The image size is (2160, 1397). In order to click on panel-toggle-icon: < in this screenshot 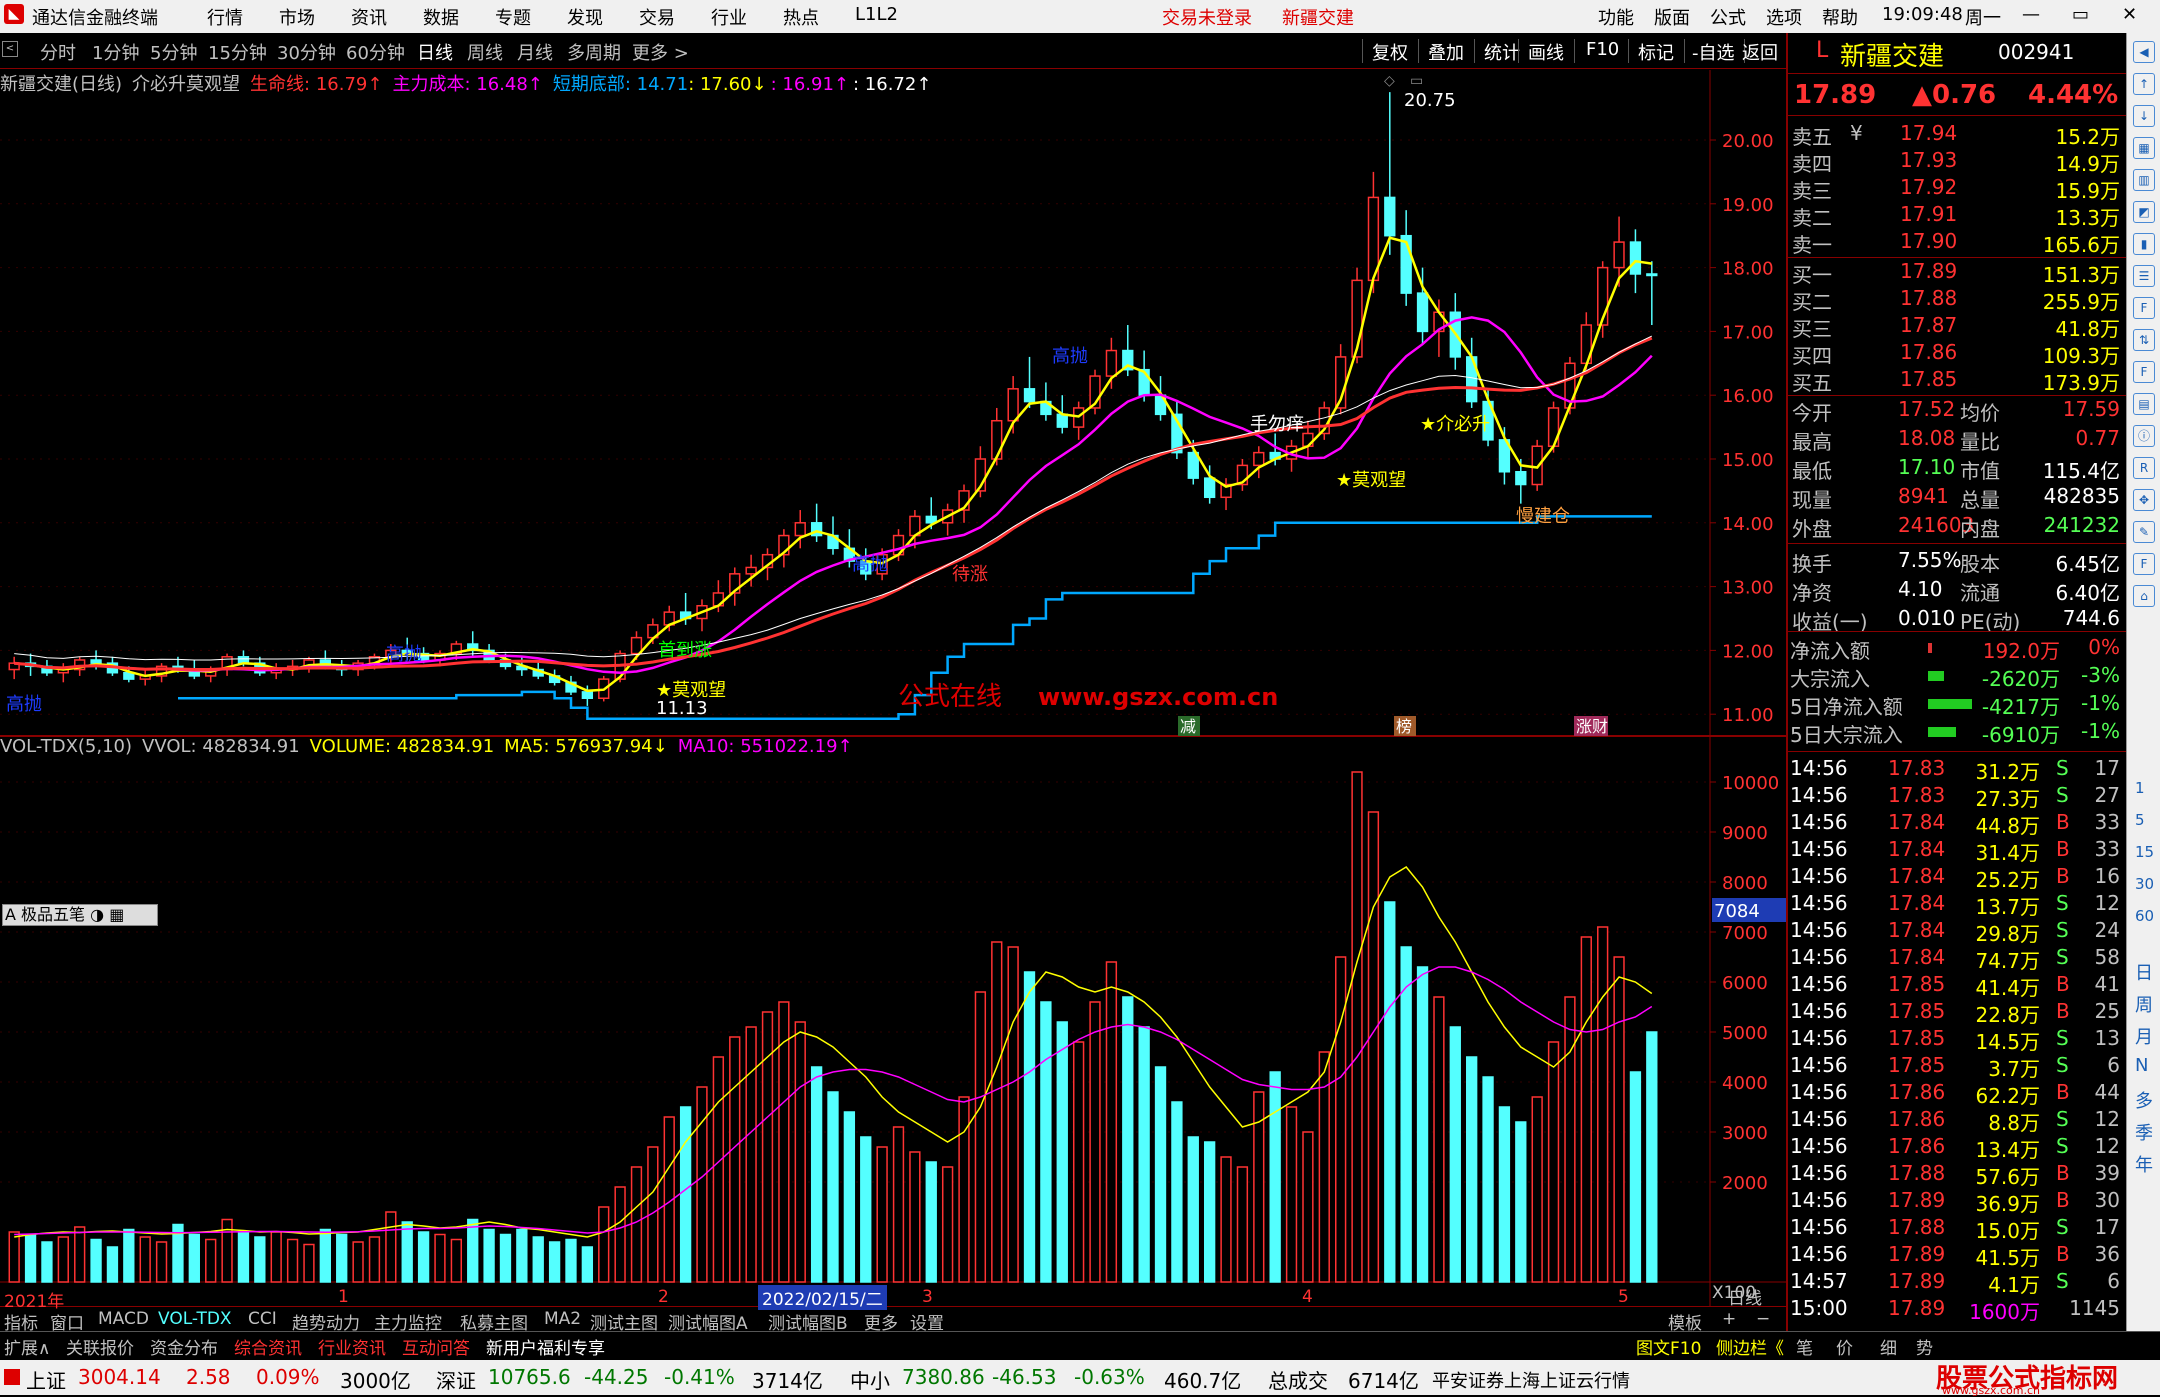, I will do `click(10, 49)`.